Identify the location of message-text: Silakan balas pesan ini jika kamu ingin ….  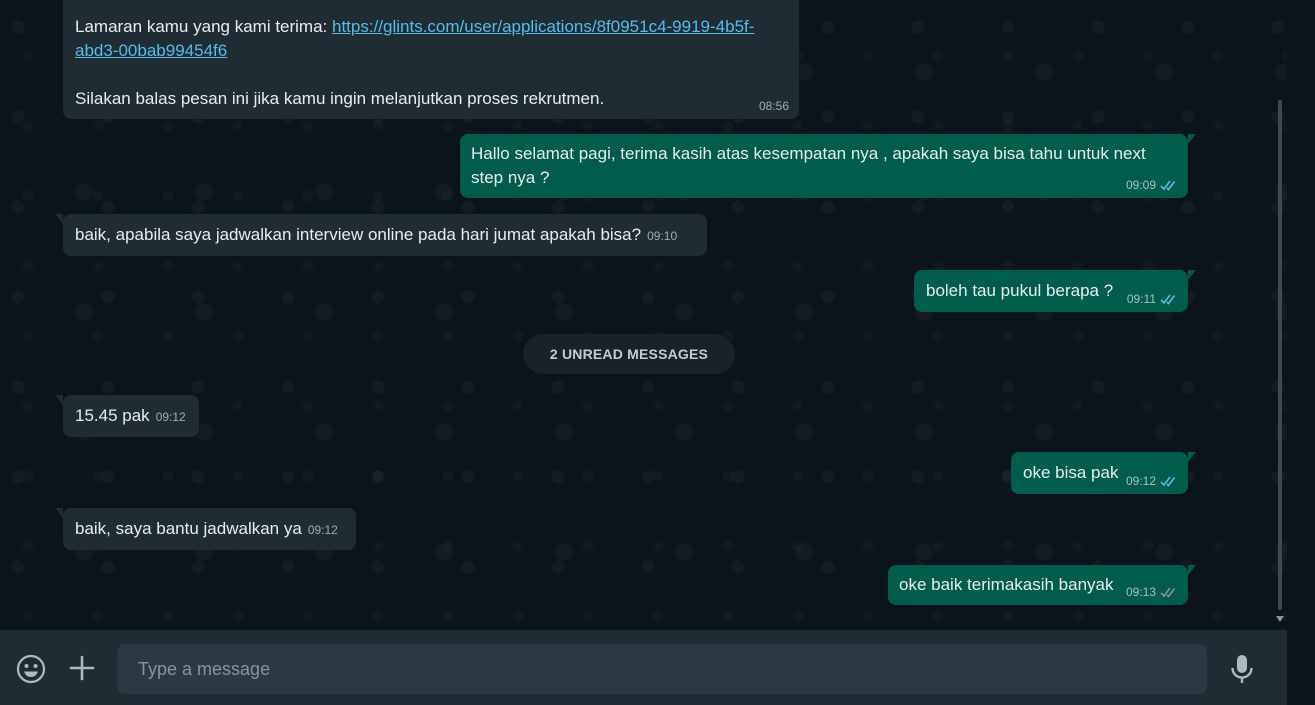
(340, 98).